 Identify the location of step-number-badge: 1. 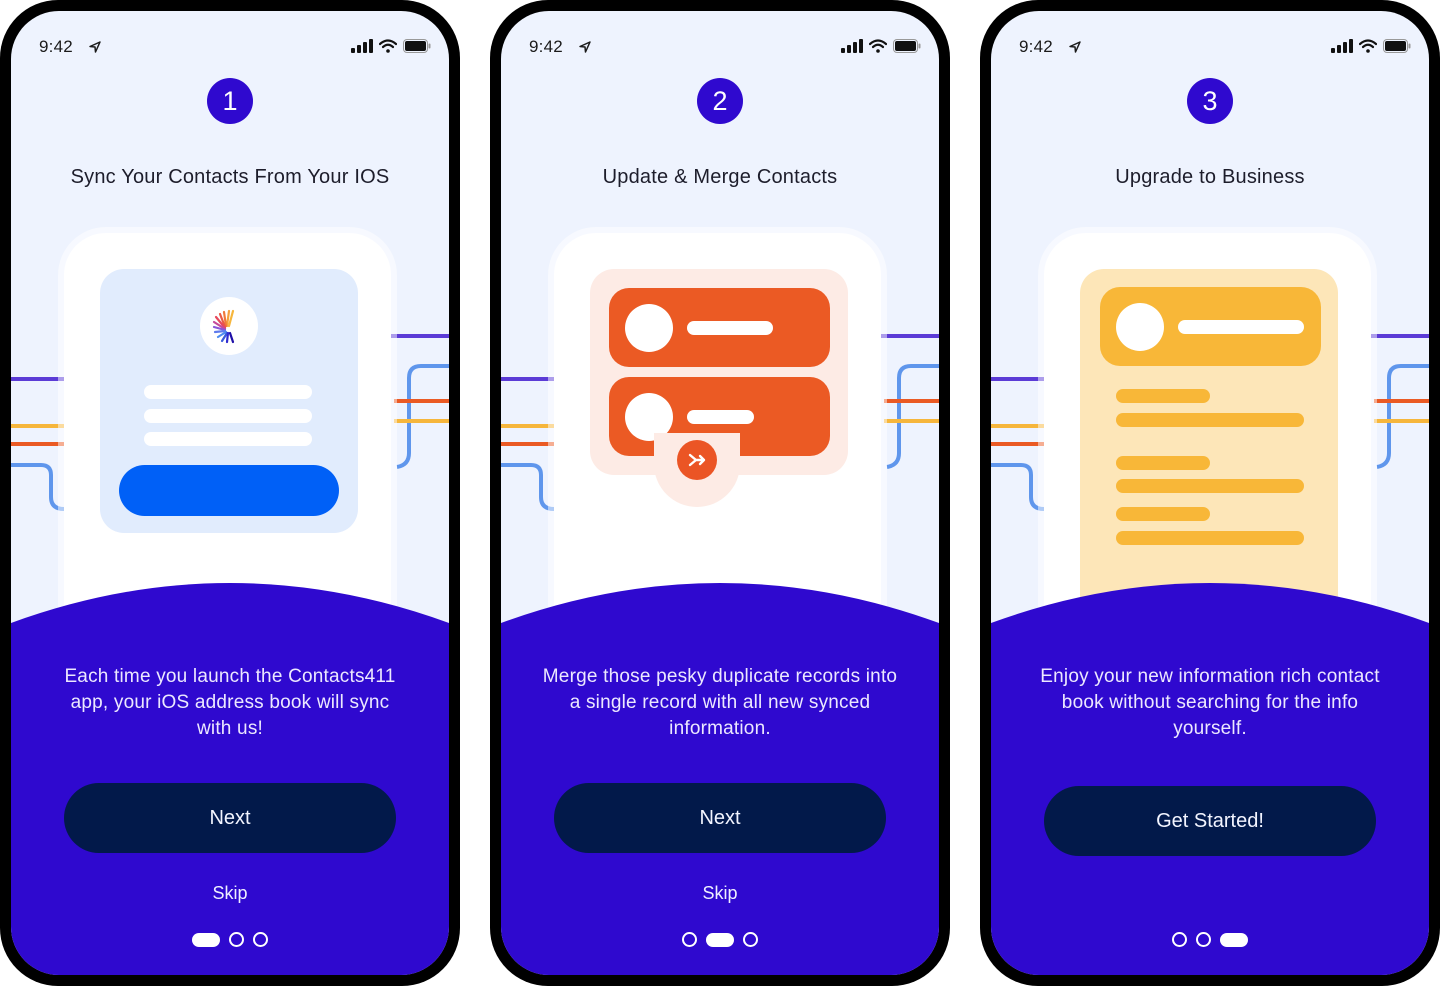
(230, 101).